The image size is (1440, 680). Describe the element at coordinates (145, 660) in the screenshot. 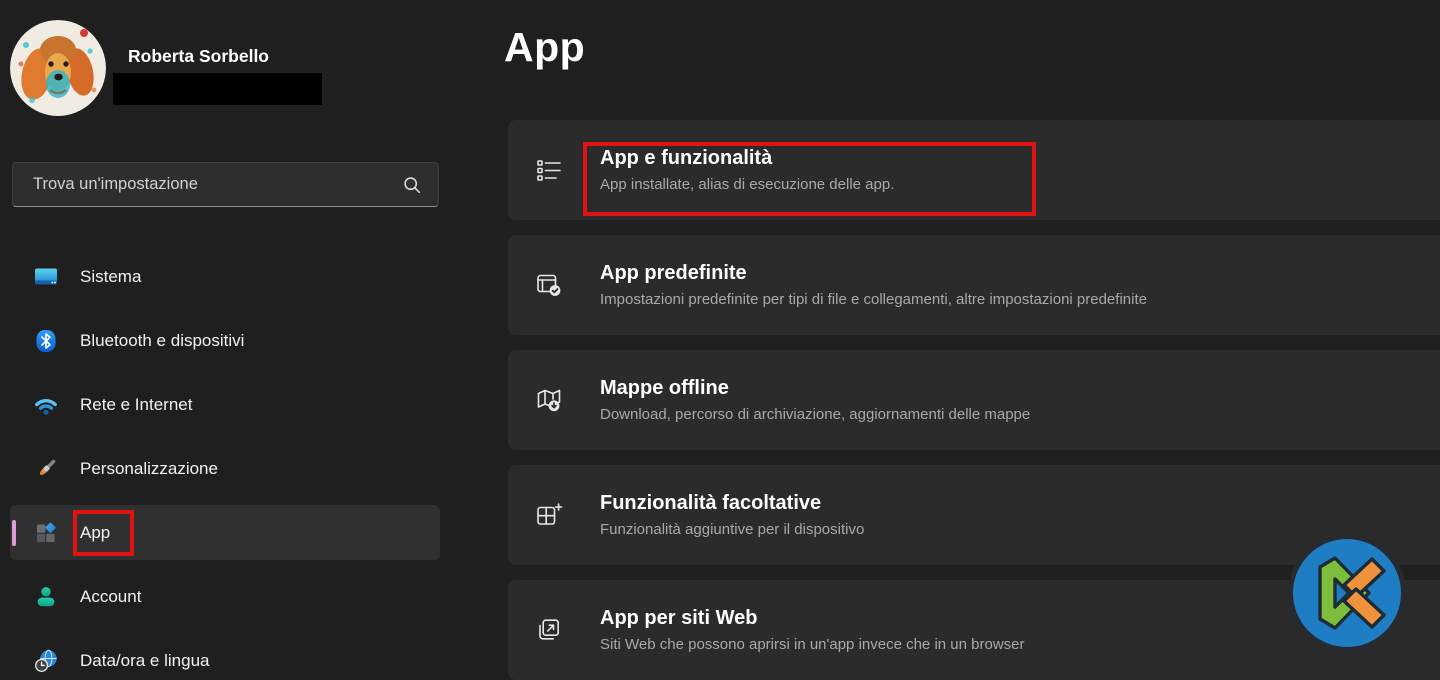

I see `sidebar-item-label: Data/ora e lingua` at that location.